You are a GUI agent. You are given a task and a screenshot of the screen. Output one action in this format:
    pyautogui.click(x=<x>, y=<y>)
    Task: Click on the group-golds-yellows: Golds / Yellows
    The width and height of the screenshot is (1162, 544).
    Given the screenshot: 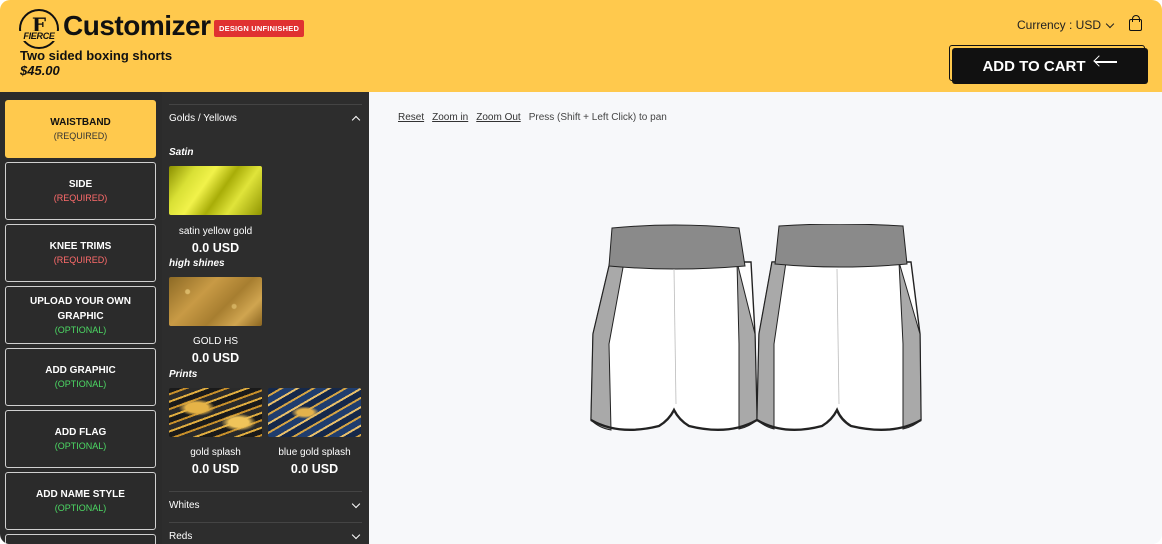 What is the action you would take?
    pyautogui.click(x=265, y=119)
    